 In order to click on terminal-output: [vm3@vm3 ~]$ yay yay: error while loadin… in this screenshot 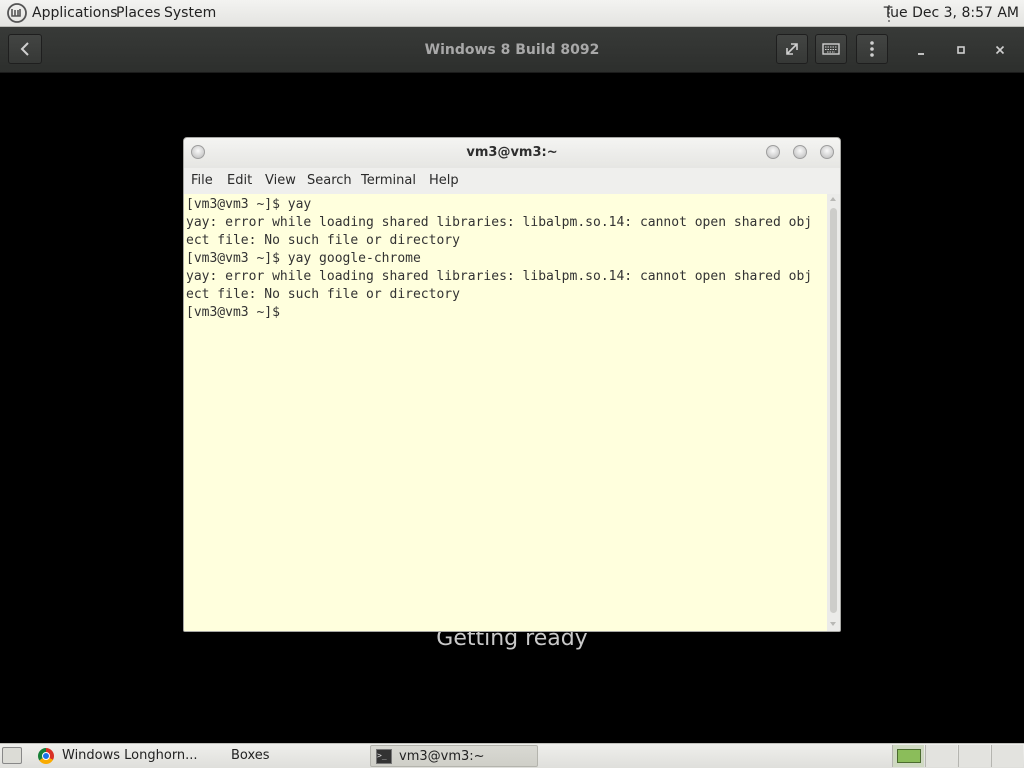, I will do `click(505, 258)`.